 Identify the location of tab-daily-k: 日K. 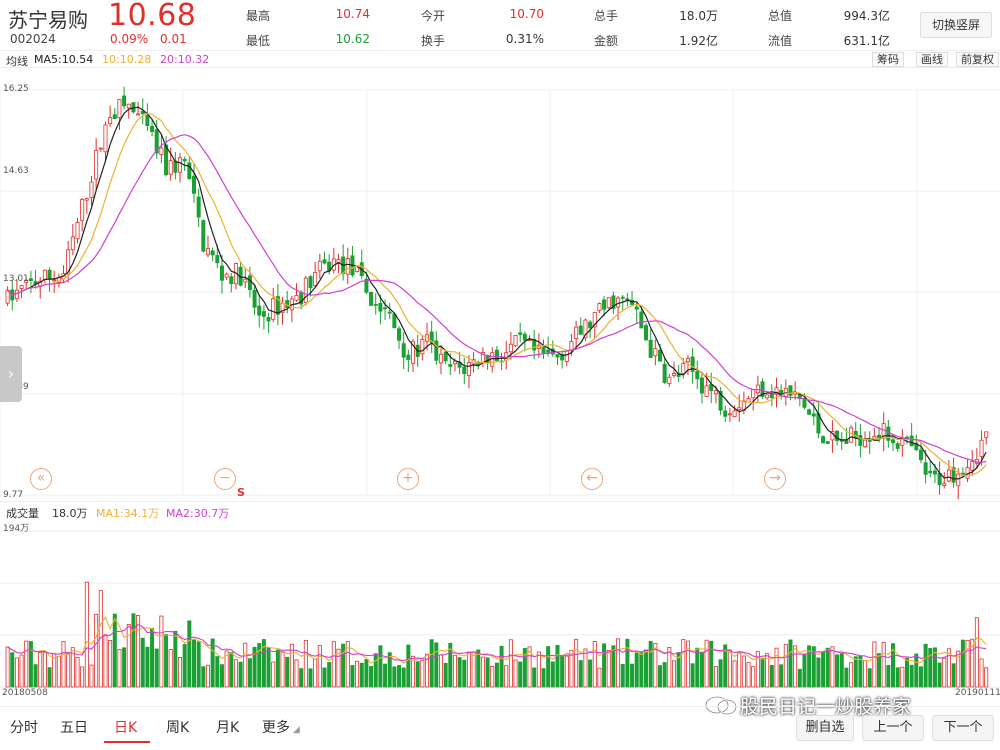
(125, 727).